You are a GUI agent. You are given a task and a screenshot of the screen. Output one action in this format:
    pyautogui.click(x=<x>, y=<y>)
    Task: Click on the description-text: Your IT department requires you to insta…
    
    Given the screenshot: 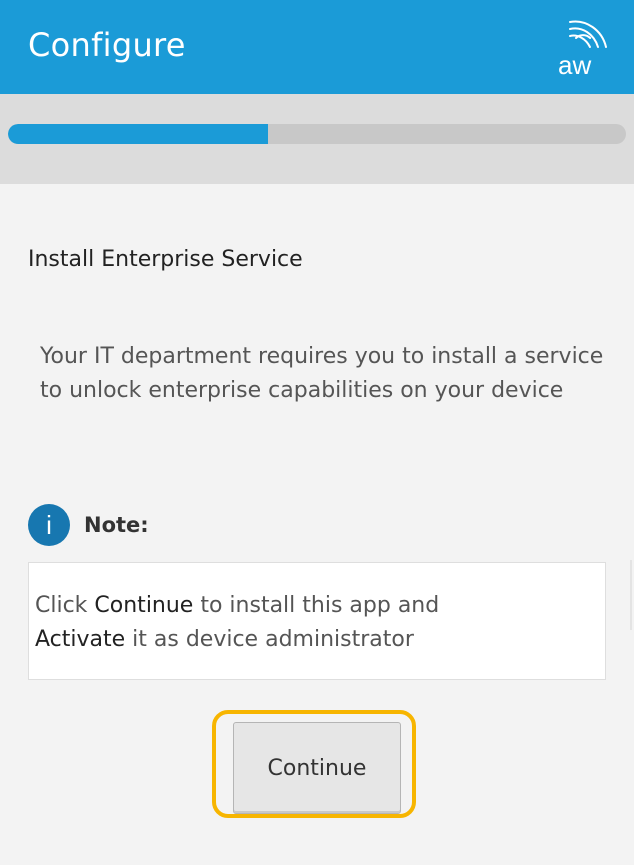 What is the action you would take?
    pyautogui.click(x=322, y=373)
    